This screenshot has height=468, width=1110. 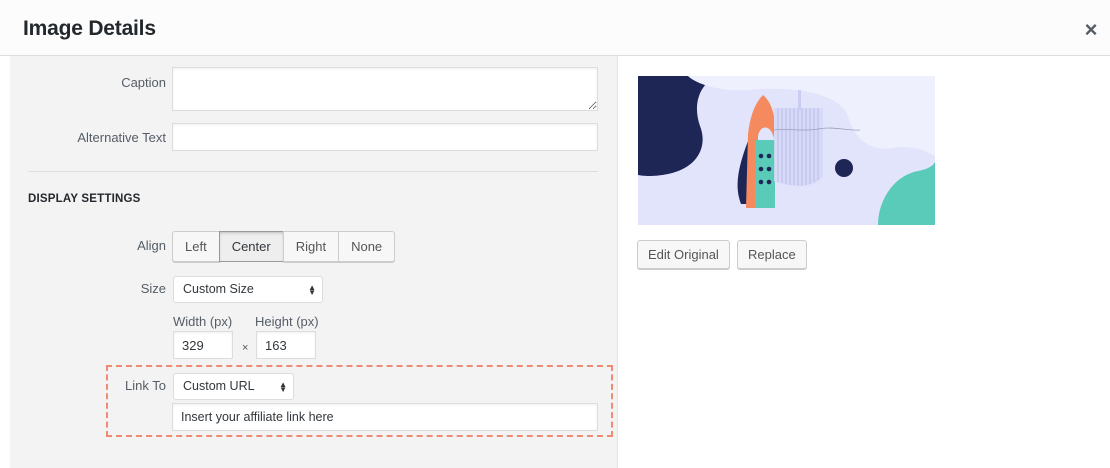 I want to click on align-button-group: Left Center Right None, so click(x=284, y=246).